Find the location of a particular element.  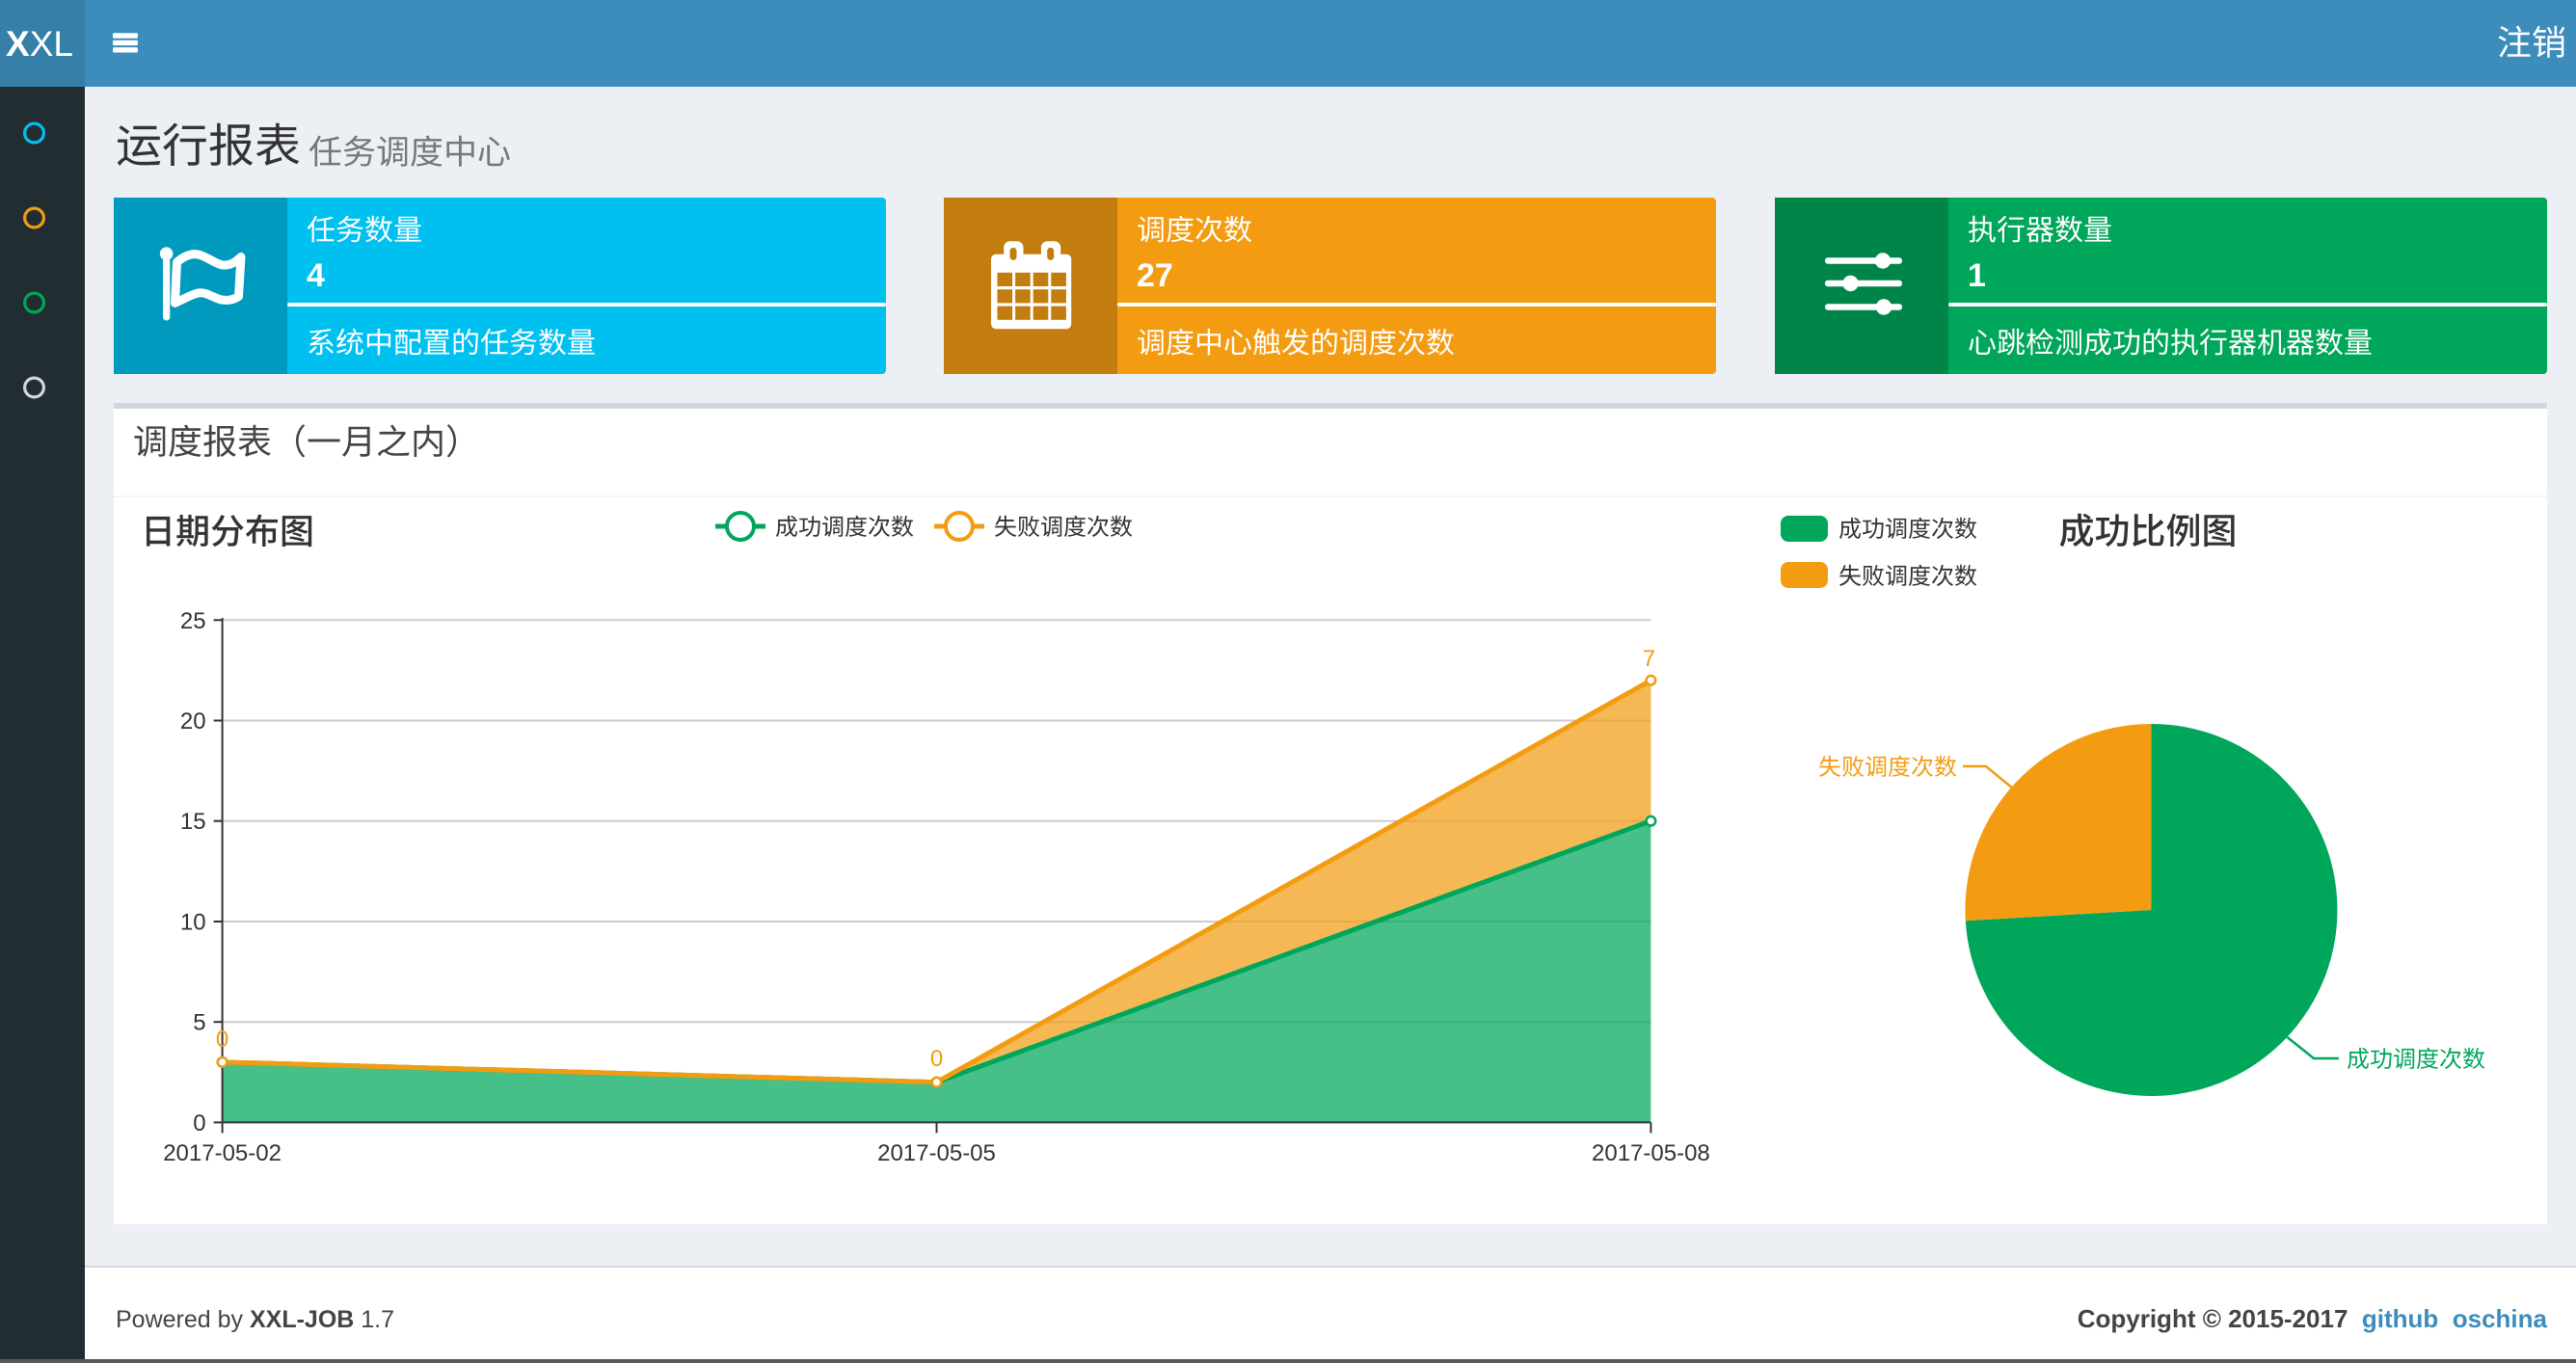

svg-text: 27 is located at coordinates (1155, 275).